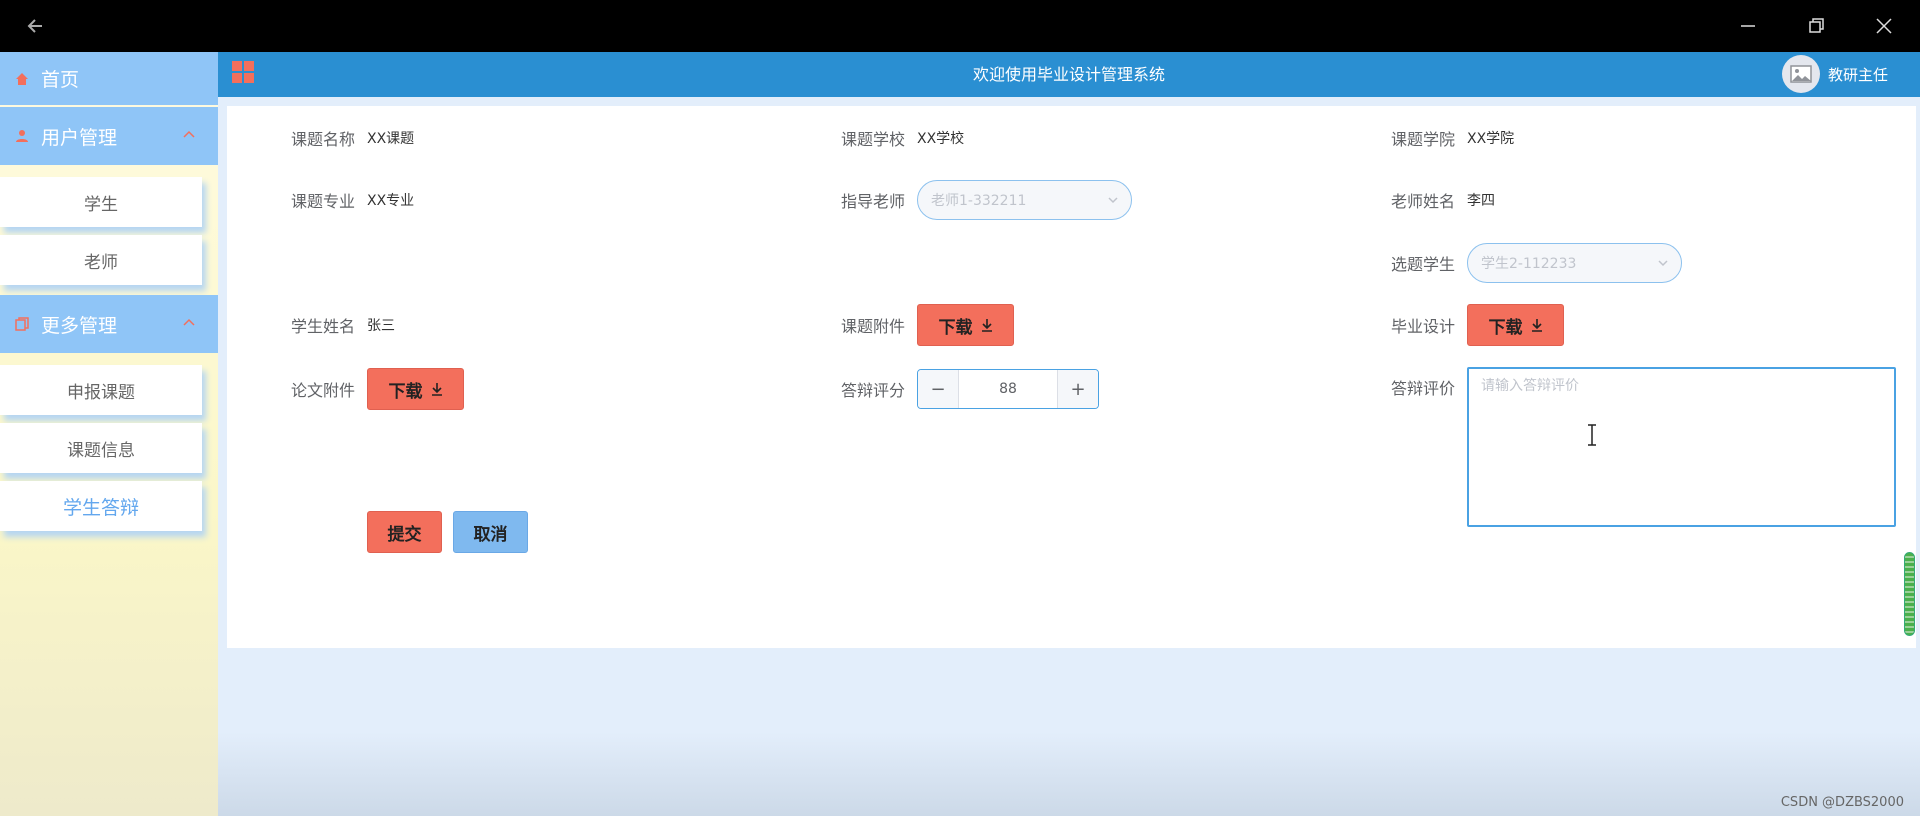 The image size is (1920, 816). Describe the element at coordinates (36, 26) in the screenshot. I see `arrow-left-icon` at that location.